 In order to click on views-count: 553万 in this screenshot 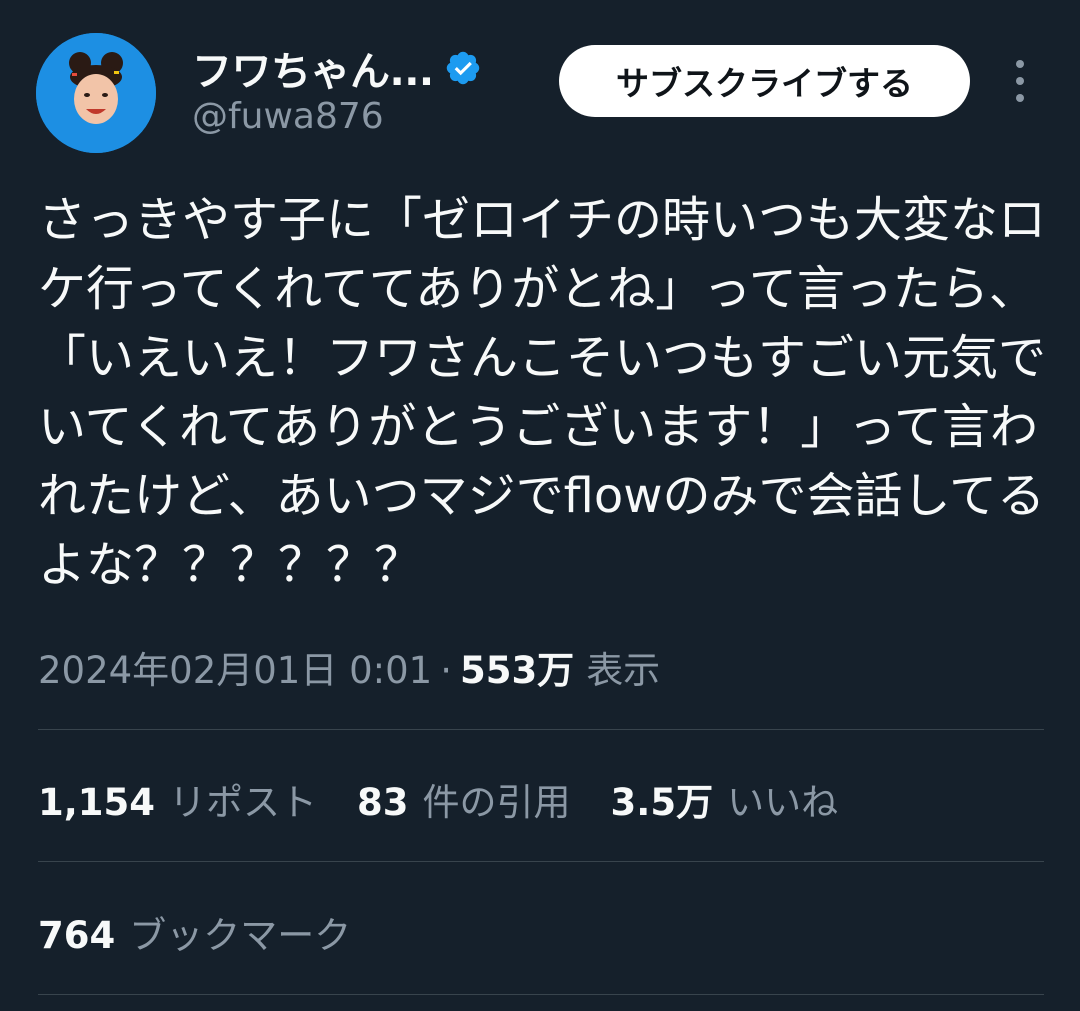, I will do `click(517, 670)`.